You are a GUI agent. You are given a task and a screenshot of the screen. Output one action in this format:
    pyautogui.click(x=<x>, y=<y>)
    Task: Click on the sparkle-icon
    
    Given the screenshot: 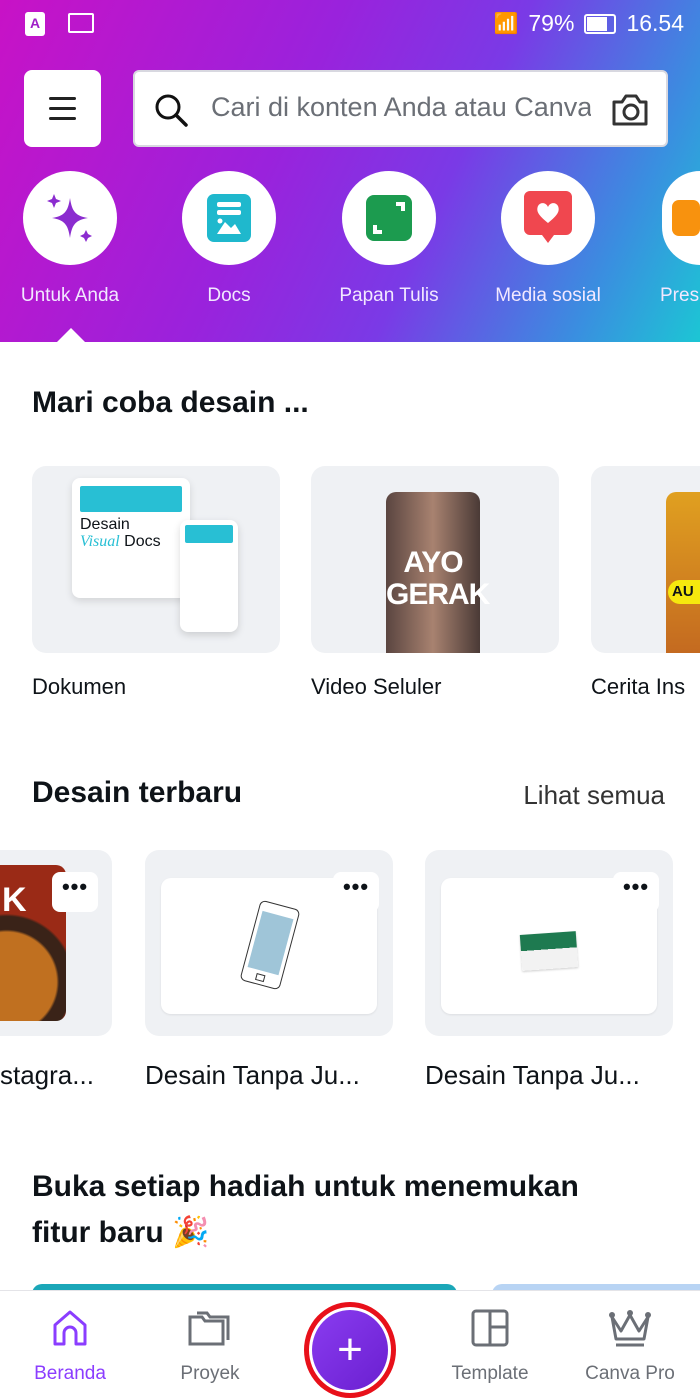 What is the action you would take?
    pyautogui.click(x=69, y=218)
    